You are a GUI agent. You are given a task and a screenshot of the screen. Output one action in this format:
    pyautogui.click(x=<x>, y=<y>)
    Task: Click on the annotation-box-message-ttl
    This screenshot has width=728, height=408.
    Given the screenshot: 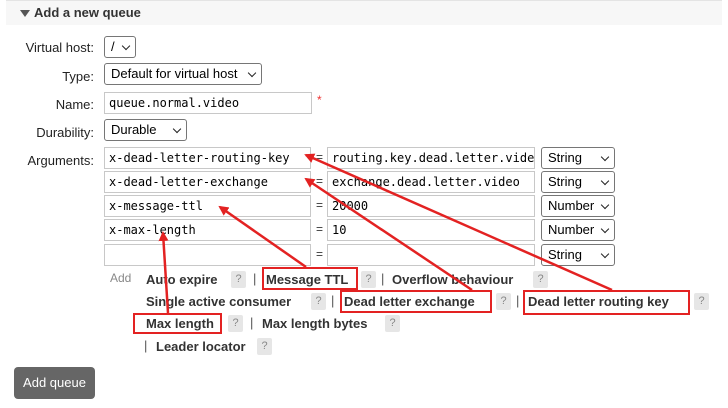 What is the action you would take?
    pyautogui.click(x=310, y=278)
    